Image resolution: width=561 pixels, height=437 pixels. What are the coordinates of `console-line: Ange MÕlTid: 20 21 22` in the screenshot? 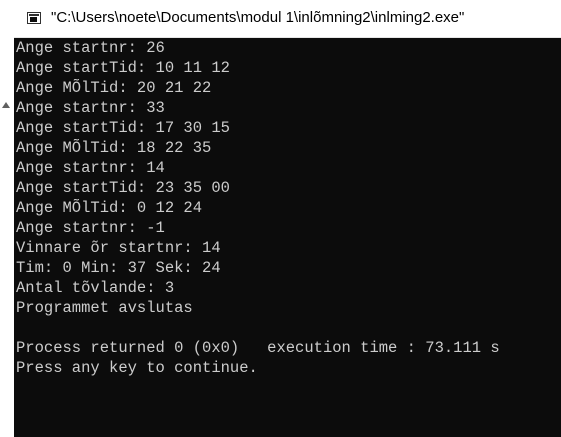 It's located at (114, 88).